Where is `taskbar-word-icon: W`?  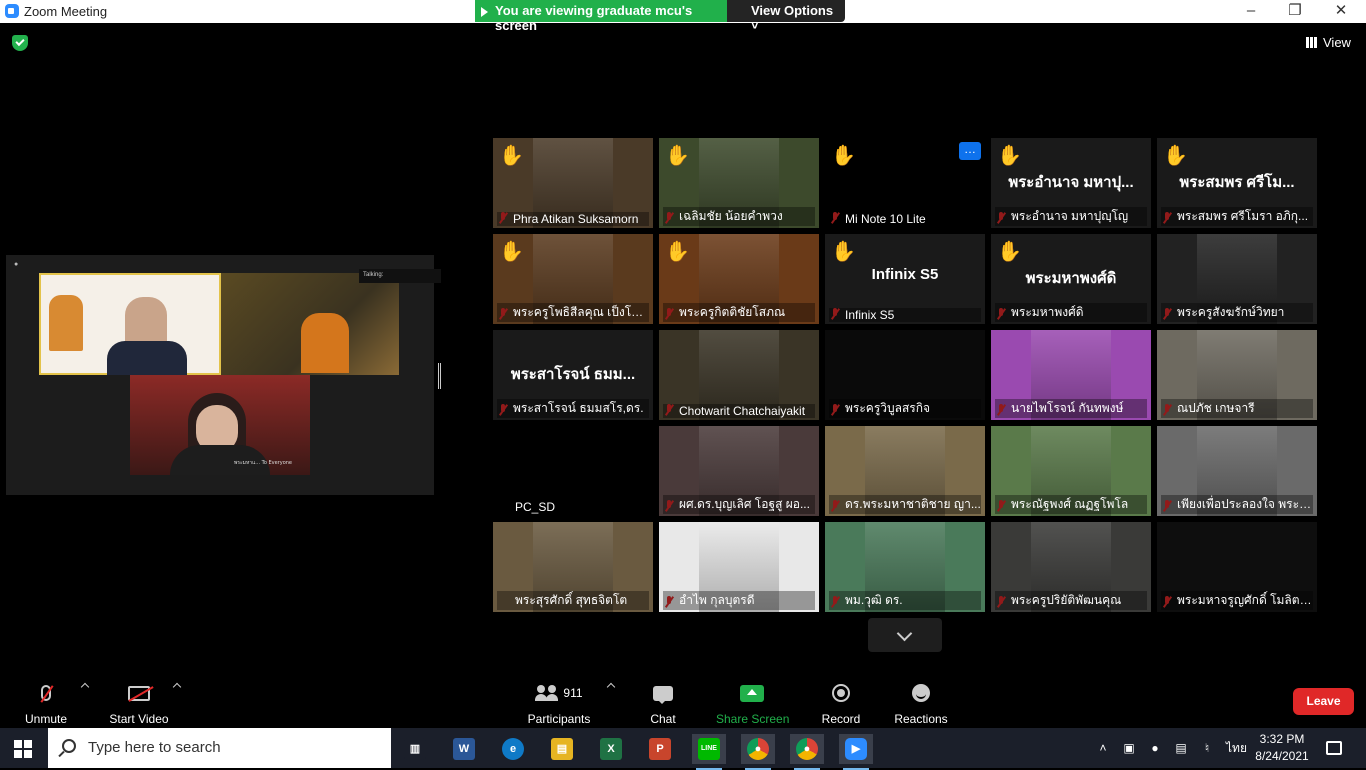
taskbar-word-icon: W is located at coordinates (464, 749).